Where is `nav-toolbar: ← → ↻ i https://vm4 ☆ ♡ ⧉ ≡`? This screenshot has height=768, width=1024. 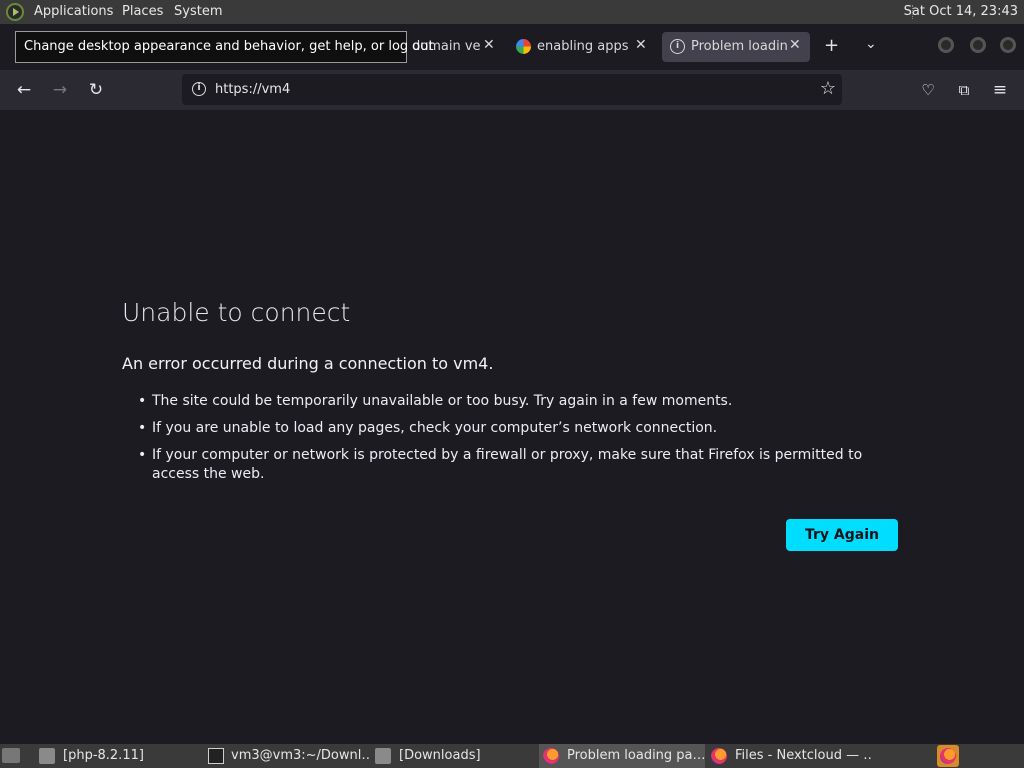 nav-toolbar: ← → ↻ i https://vm4 ☆ ♡ ⧉ ≡ is located at coordinates (512, 90).